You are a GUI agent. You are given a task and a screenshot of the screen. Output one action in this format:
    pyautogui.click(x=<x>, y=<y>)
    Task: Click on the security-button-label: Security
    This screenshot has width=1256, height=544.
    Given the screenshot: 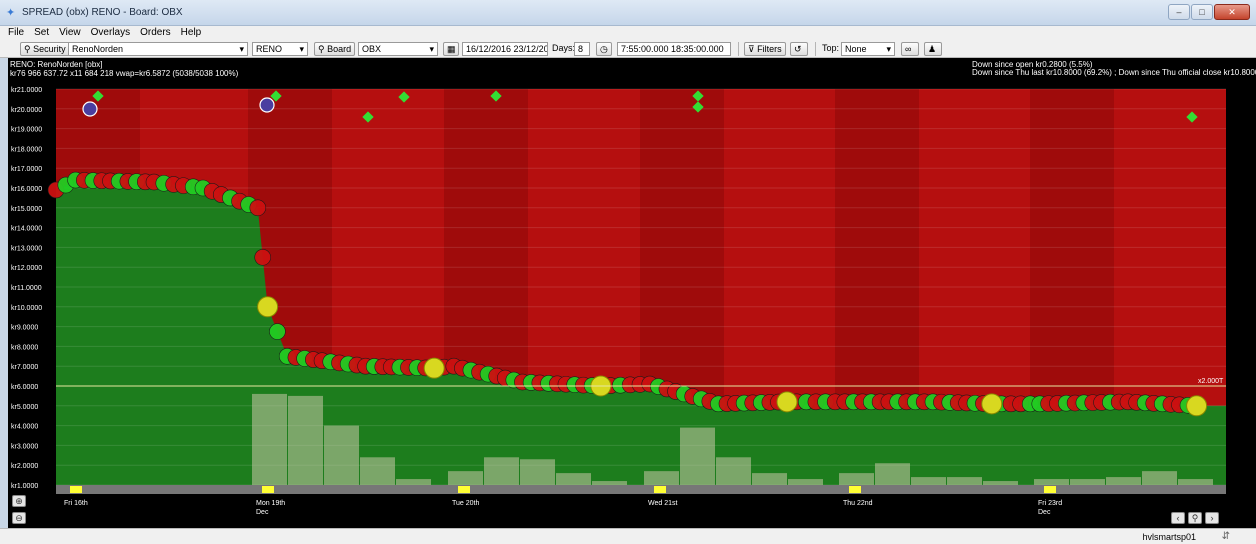 What is the action you would take?
    pyautogui.click(x=49, y=49)
    